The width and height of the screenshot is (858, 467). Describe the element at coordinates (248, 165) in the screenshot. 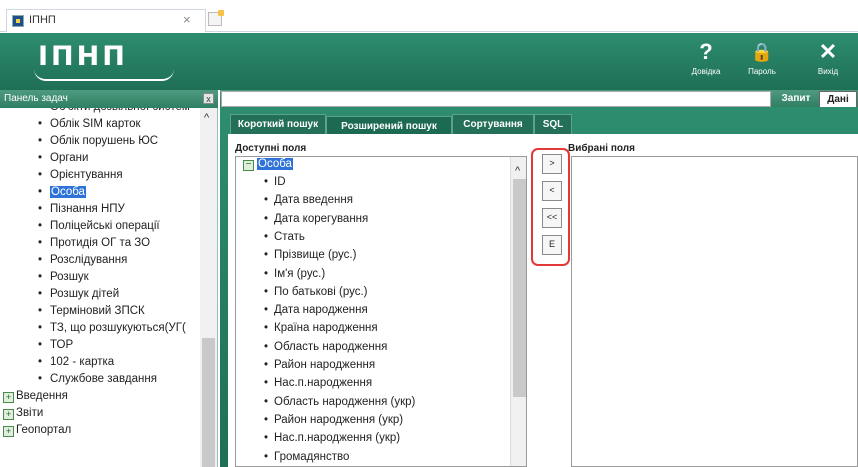

I see `collapse-icon: −` at that location.